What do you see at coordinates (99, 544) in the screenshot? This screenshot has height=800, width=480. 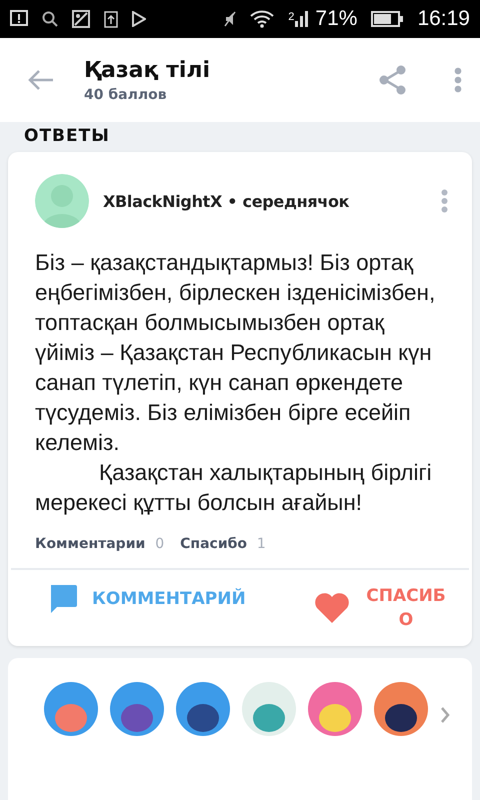 I see `stat-label: Комментарии 0` at bounding box center [99, 544].